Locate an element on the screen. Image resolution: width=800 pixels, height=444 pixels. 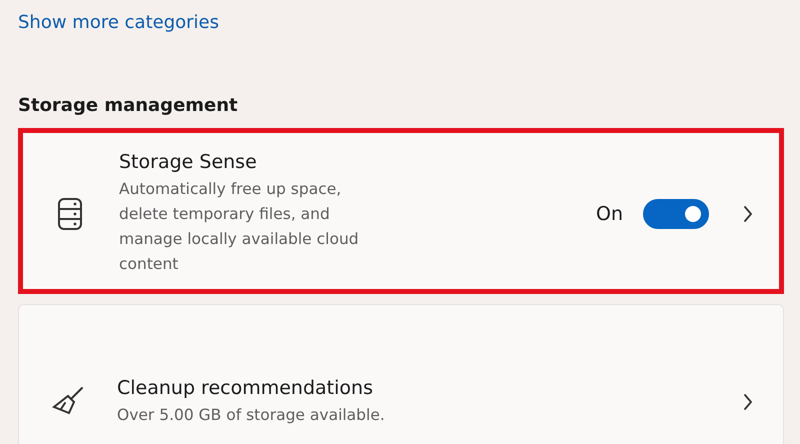
card-description: Over 5.00 GB of storage available. is located at coordinates (251, 415).